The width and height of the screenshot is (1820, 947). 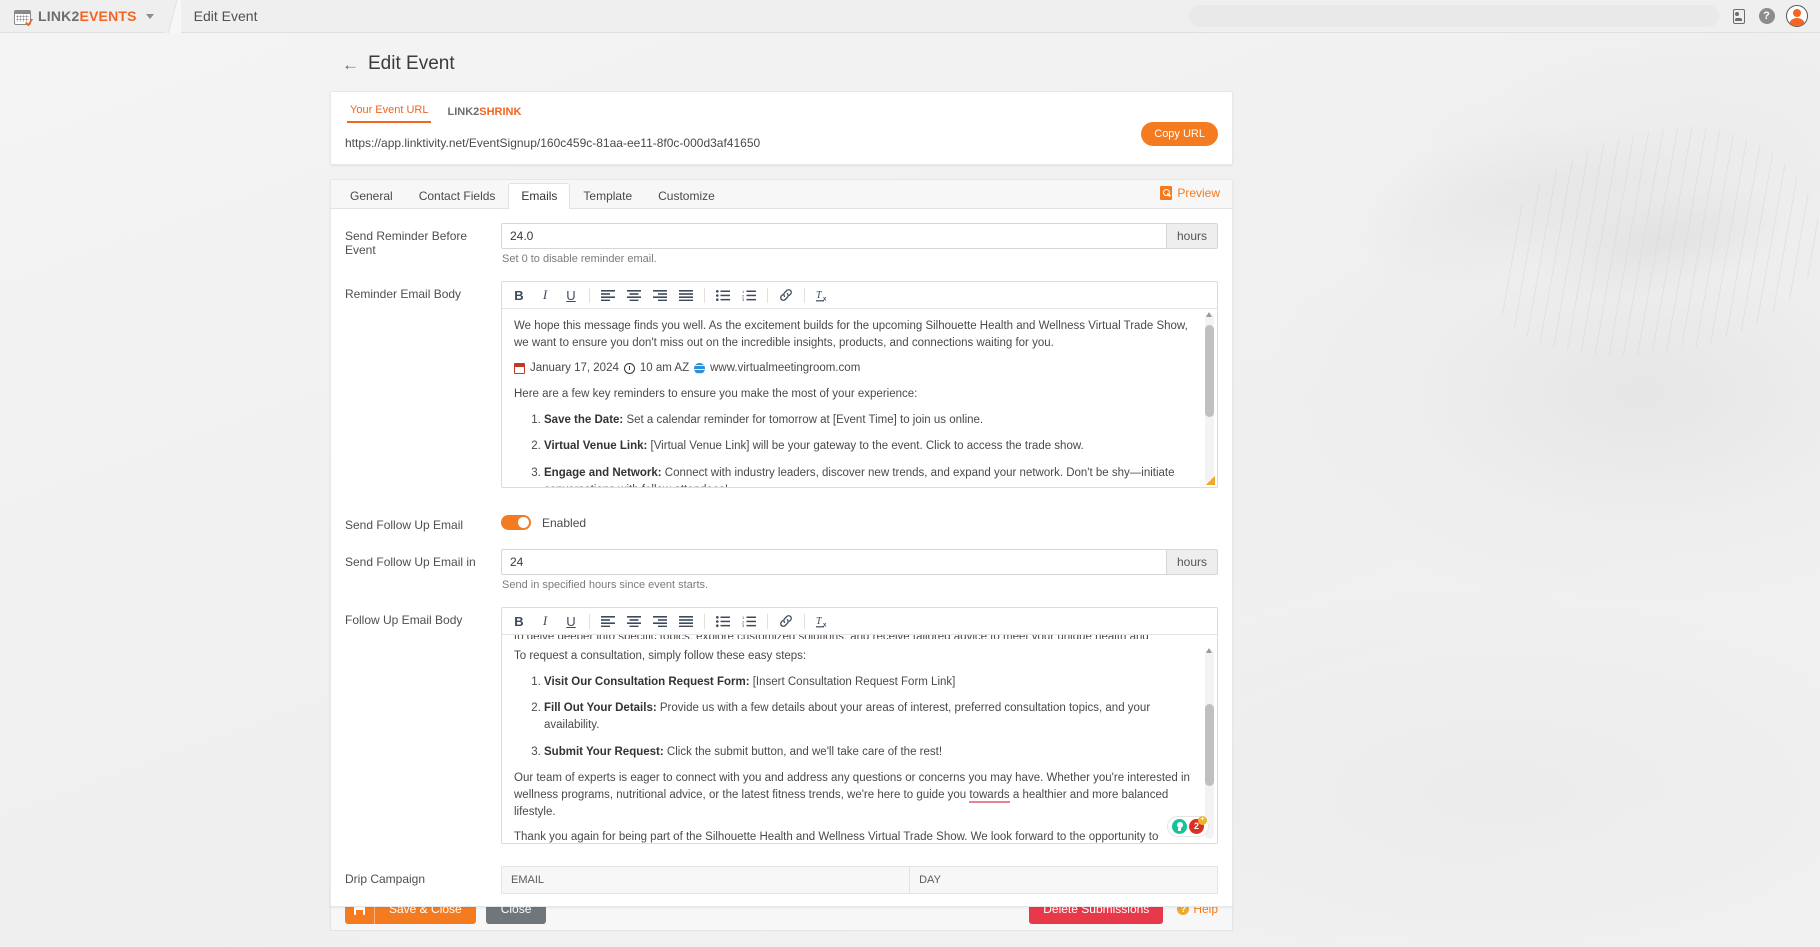 I want to click on copy-url-button: Copy URL, so click(x=1179, y=134).